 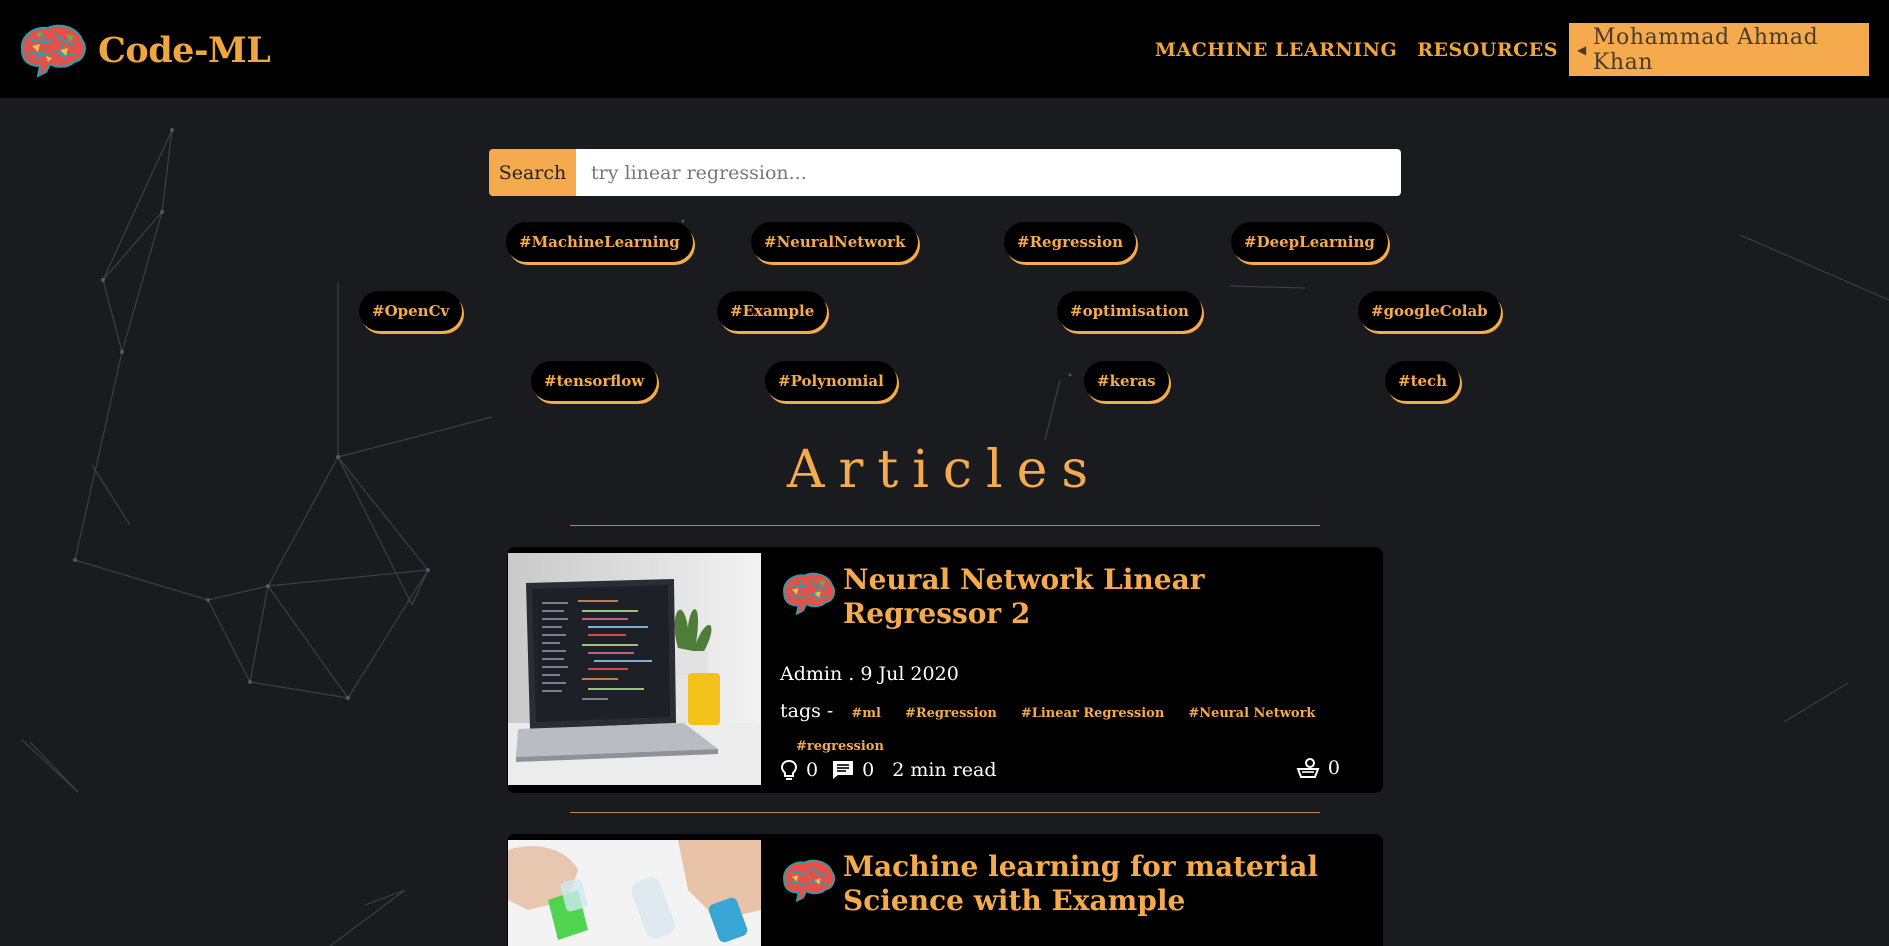 What do you see at coordinates (789, 770) in the screenshot?
I see `lightbulb-icon` at bounding box center [789, 770].